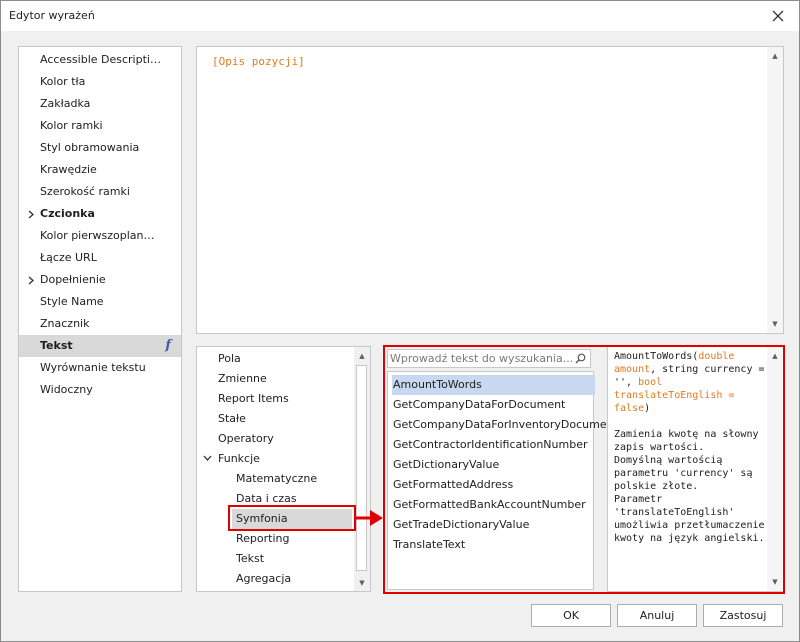 The width and height of the screenshot is (800, 642). What do you see at coordinates (71, 125) in the screenshot?
I see `property-label: Kolor ramki` at bounding box center [71, 125].